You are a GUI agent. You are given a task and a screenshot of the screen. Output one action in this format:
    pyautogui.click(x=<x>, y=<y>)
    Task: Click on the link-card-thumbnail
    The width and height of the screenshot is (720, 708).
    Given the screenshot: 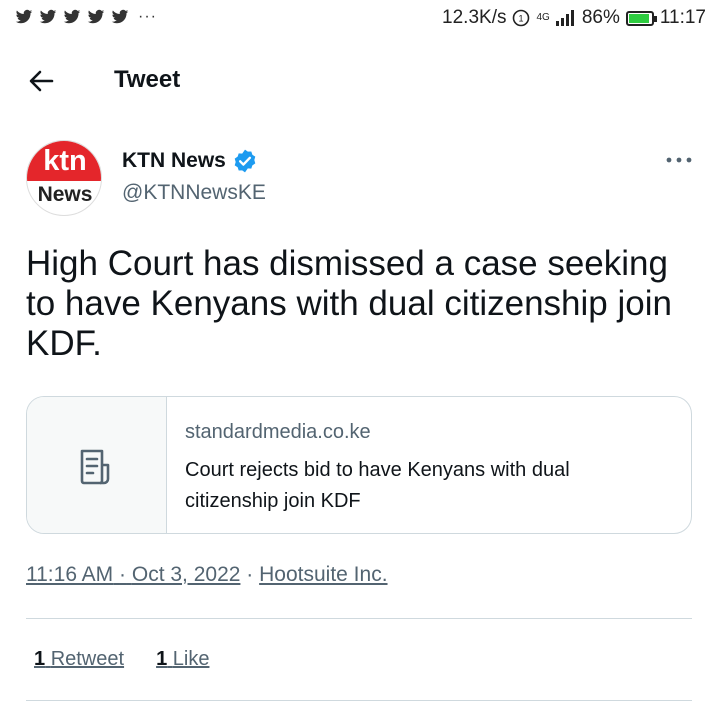 What is the action you would take?
    pyautogui.click(x=97, y=465)
    